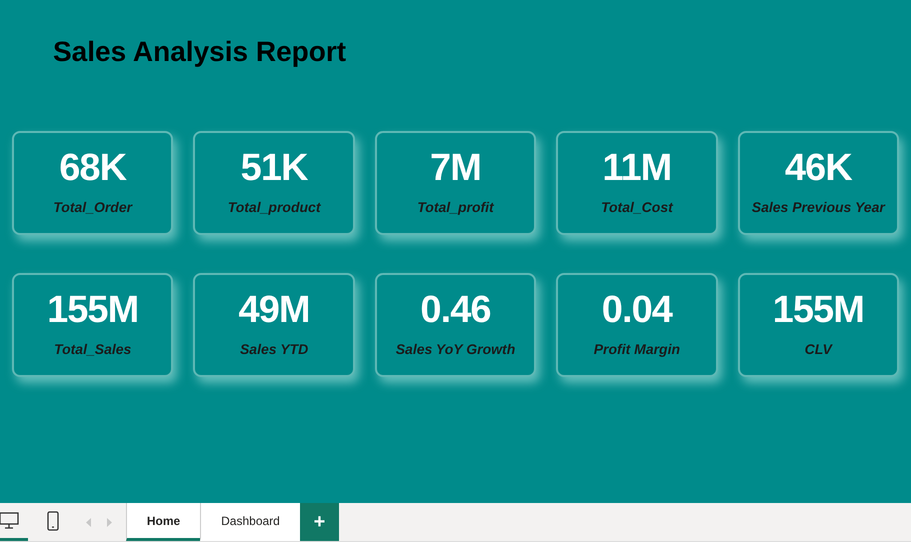 The height and width of the screenshot is (542, 911). What do you see at coordinates (274, 207) in the screenshot?
I see `kpi-label: Total_product` at bounding box center [274, 207].